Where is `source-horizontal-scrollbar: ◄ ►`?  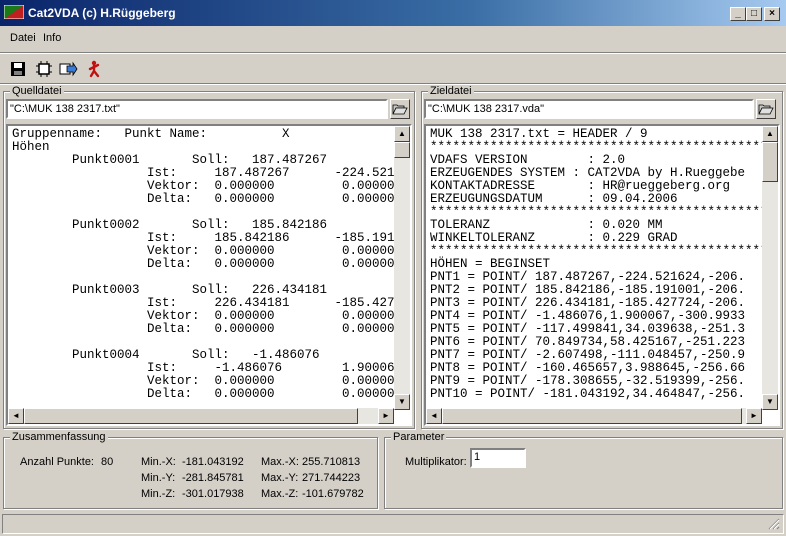
source-horizontal-scrollbar: ◄ ► is located at coordinates (201, 416).